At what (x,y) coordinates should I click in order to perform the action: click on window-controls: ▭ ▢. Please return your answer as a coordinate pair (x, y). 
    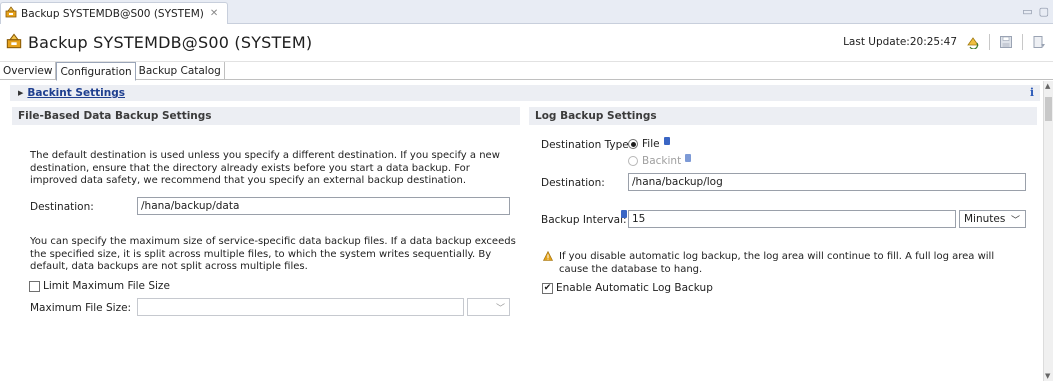
    Looking at the image, I should click on (1035, 11).